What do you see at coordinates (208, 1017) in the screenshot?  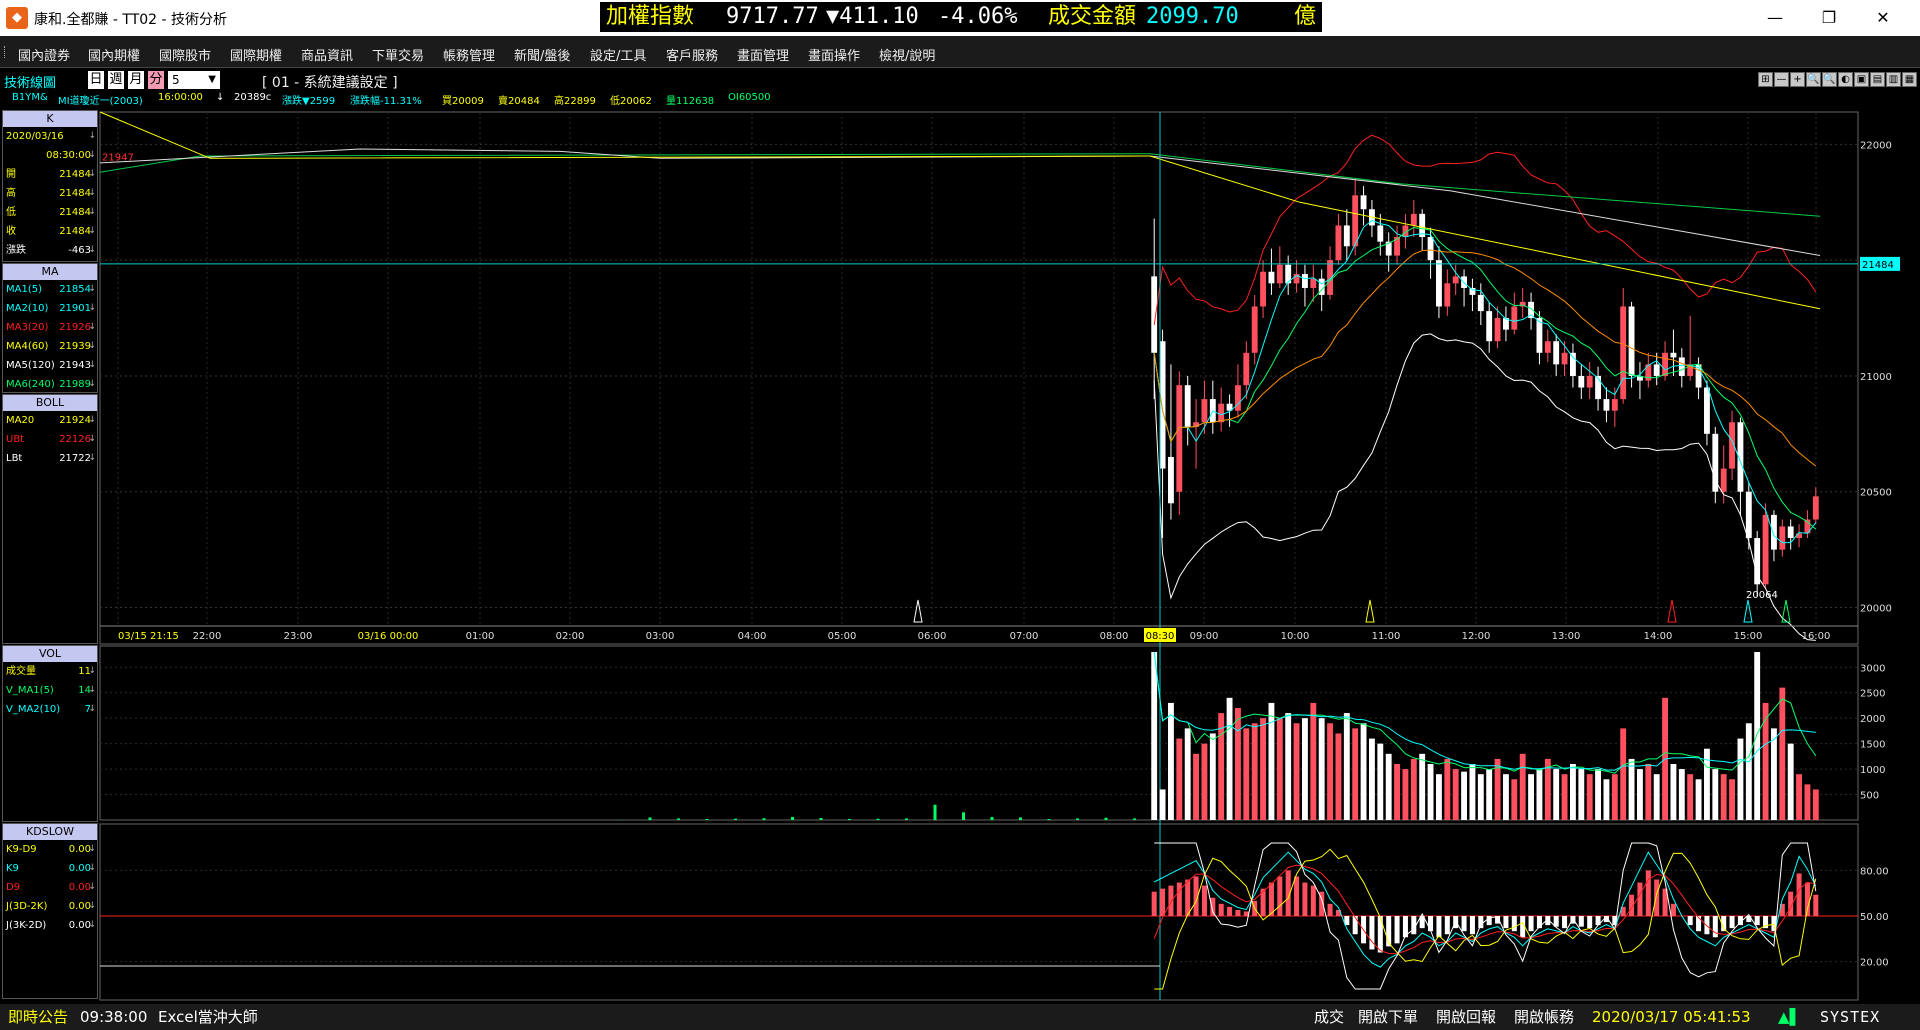 I see `announce-text: Excel當沖大師` at bounding box center [208, 1017].